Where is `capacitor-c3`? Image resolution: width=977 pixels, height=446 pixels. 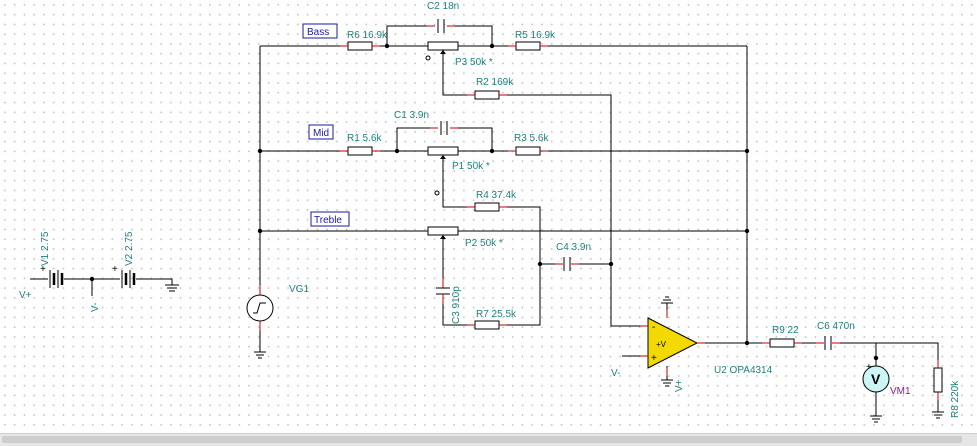 capacitor-c3 is located at coordinates (443, 291).